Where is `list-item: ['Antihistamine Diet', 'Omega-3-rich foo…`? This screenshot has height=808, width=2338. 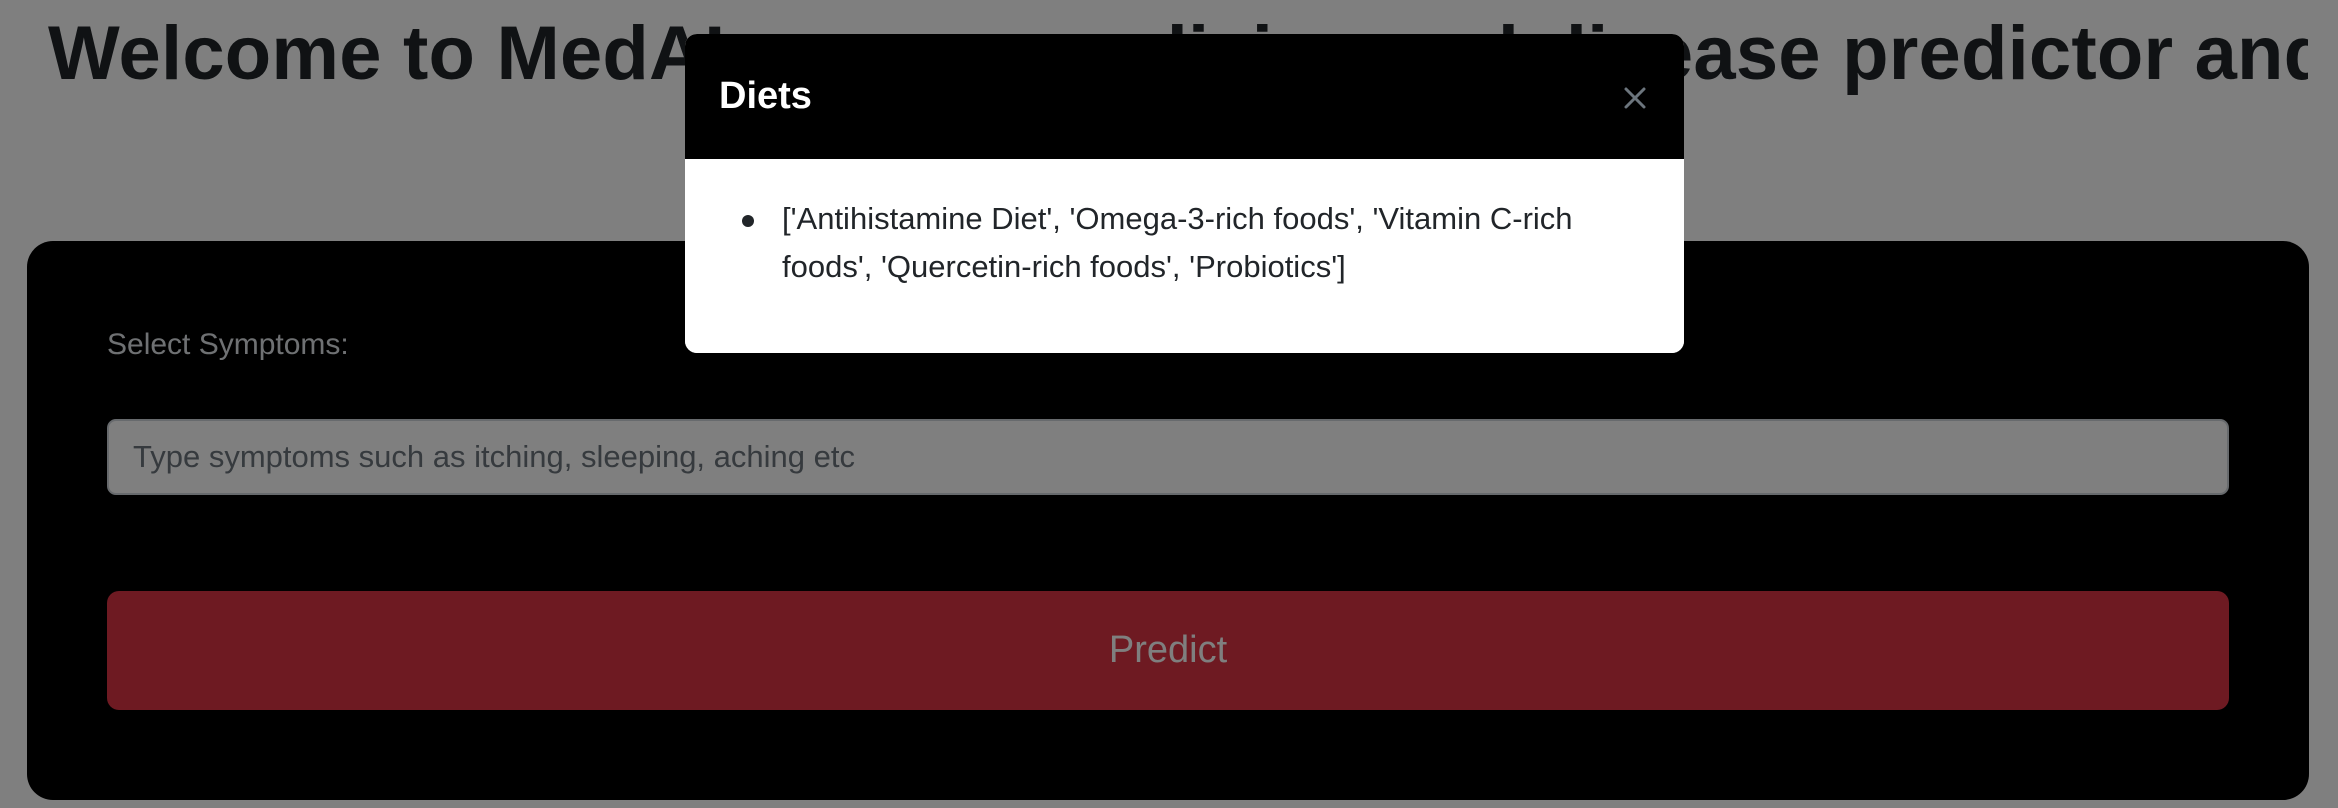 list-item: ['Antihistamine Diet', 'Omega-3-rich foo… is located at coordinates (1187, 243).